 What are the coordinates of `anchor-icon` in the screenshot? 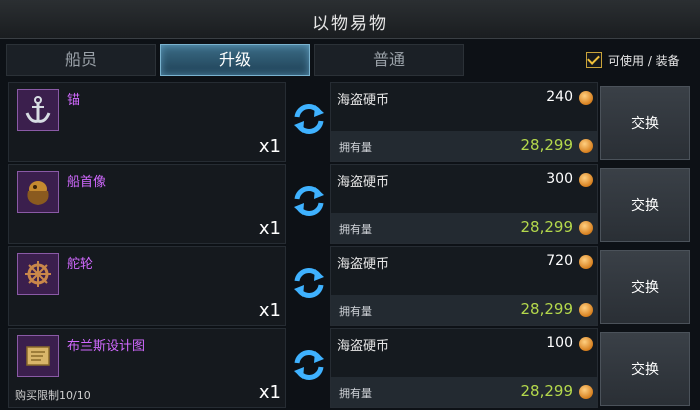 It's located at (38, 110).